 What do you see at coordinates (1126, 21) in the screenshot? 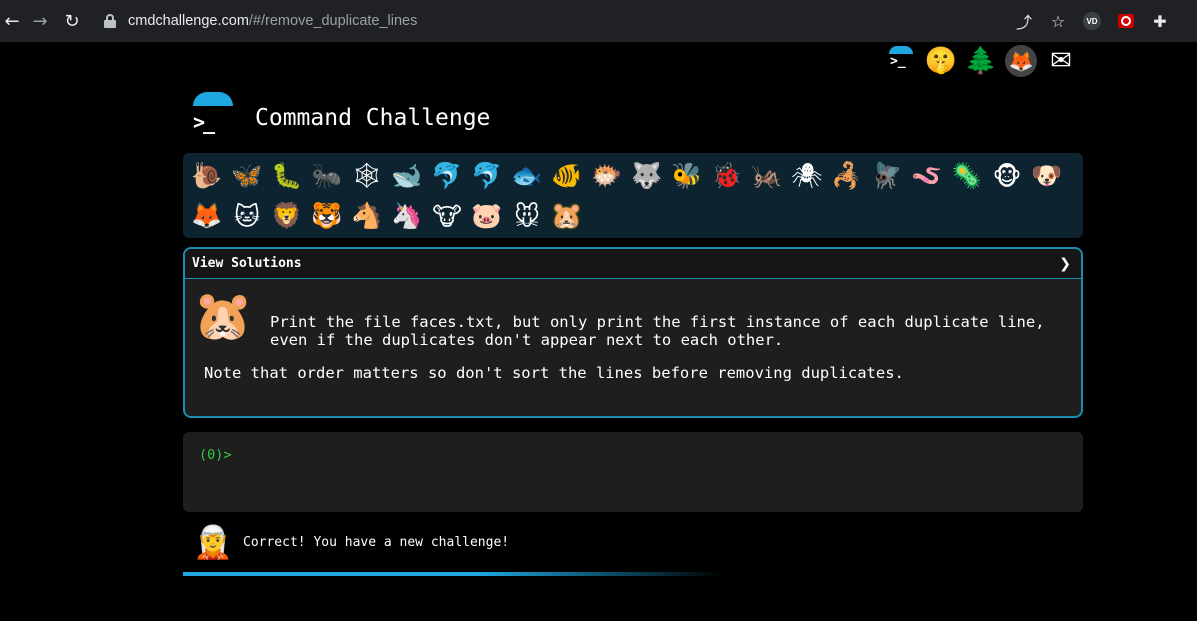
I see `extension-youtube-icon` at bounding box center [1126, 21].